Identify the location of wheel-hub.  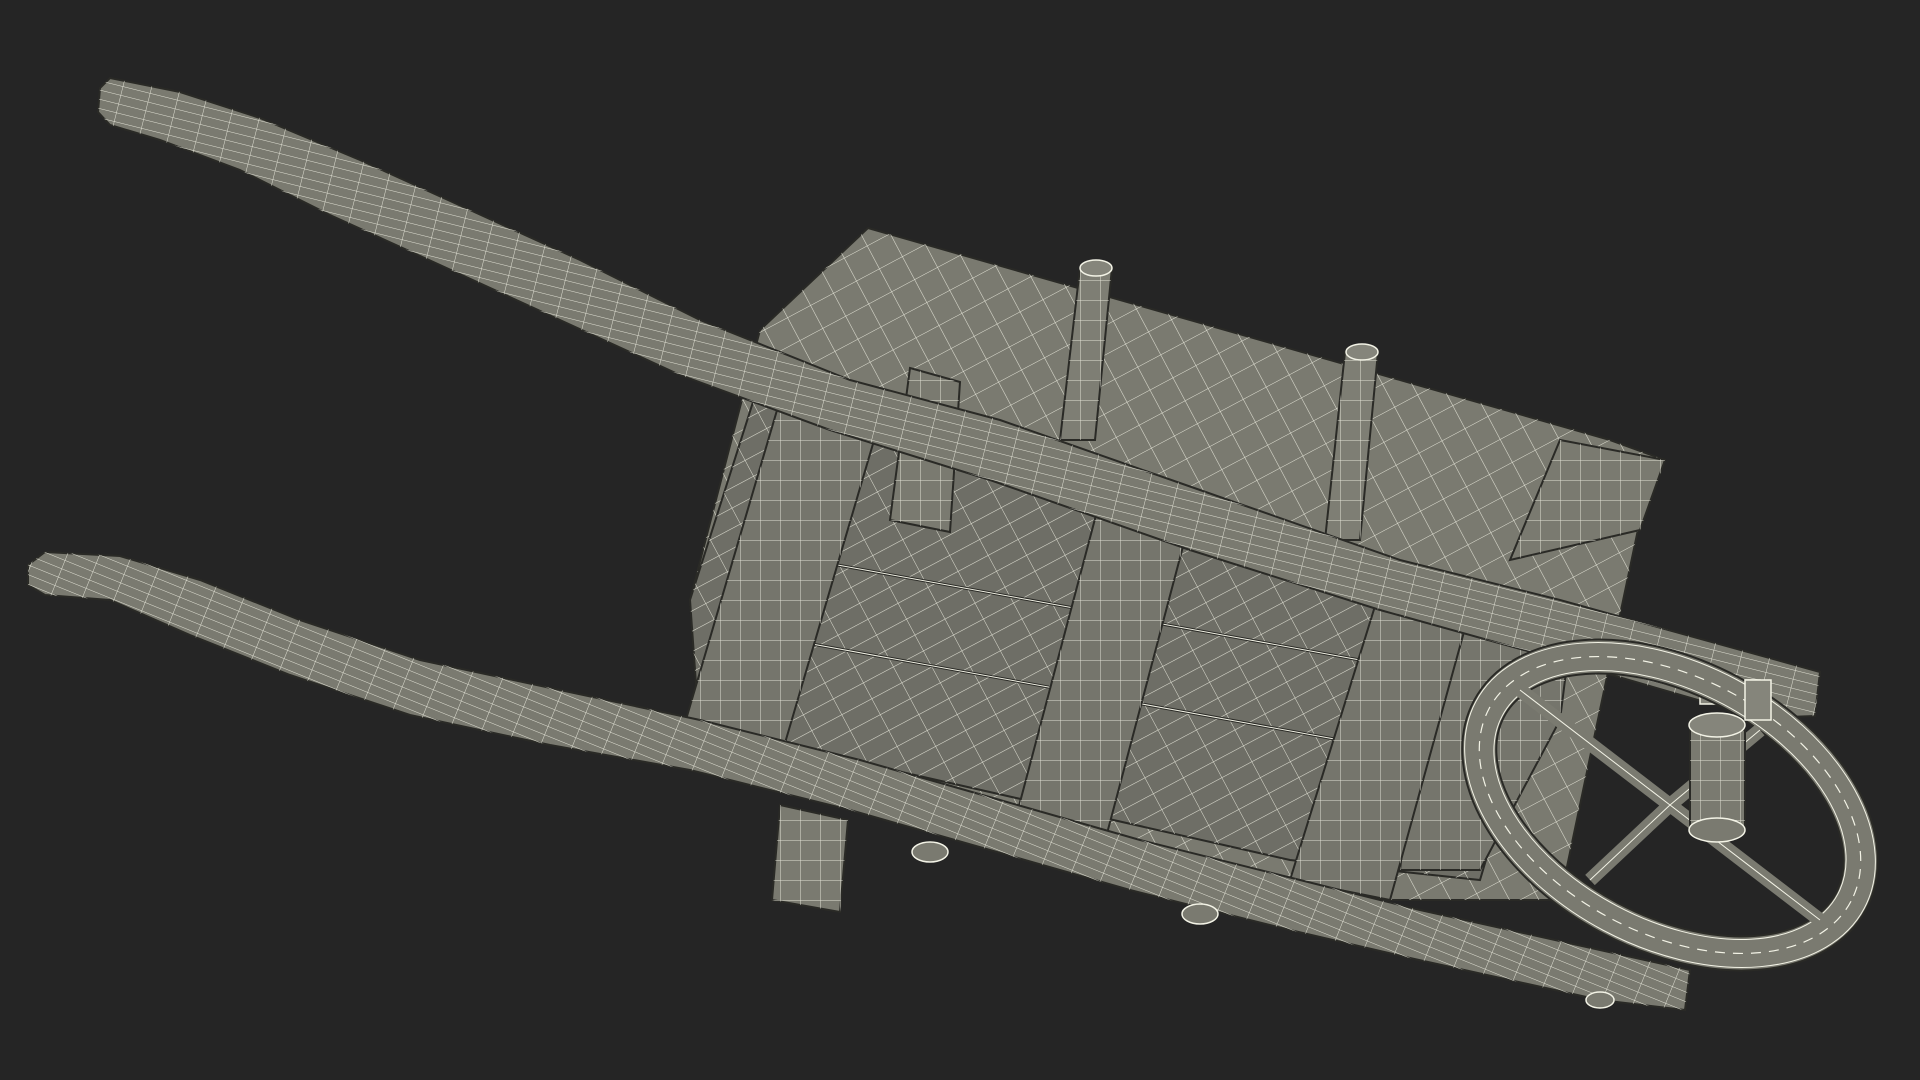
(1717, 777).